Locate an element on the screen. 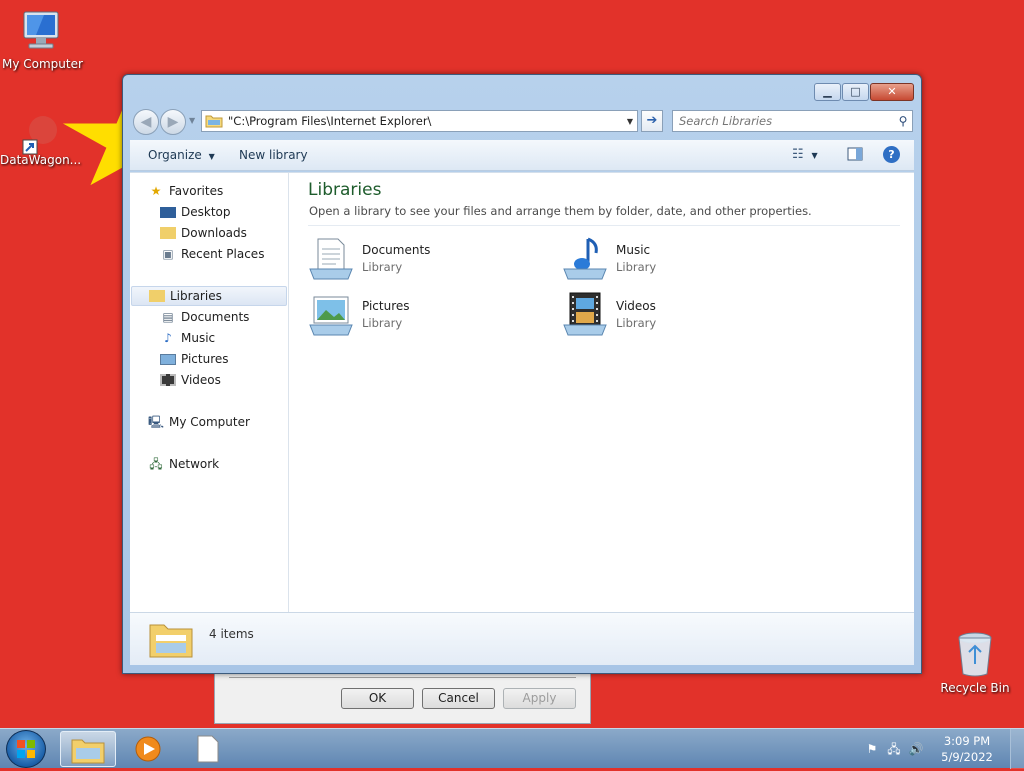  dialog-separator is located at coordinates (402, 677).